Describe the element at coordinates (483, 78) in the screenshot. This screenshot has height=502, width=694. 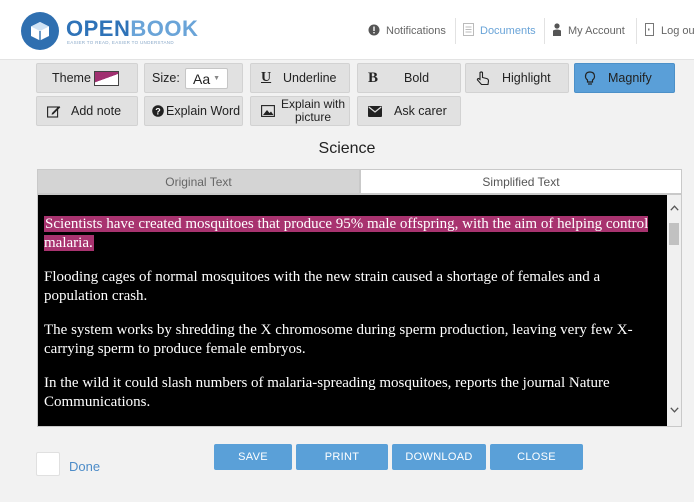
I see `hand-pointer-icon` at that location.